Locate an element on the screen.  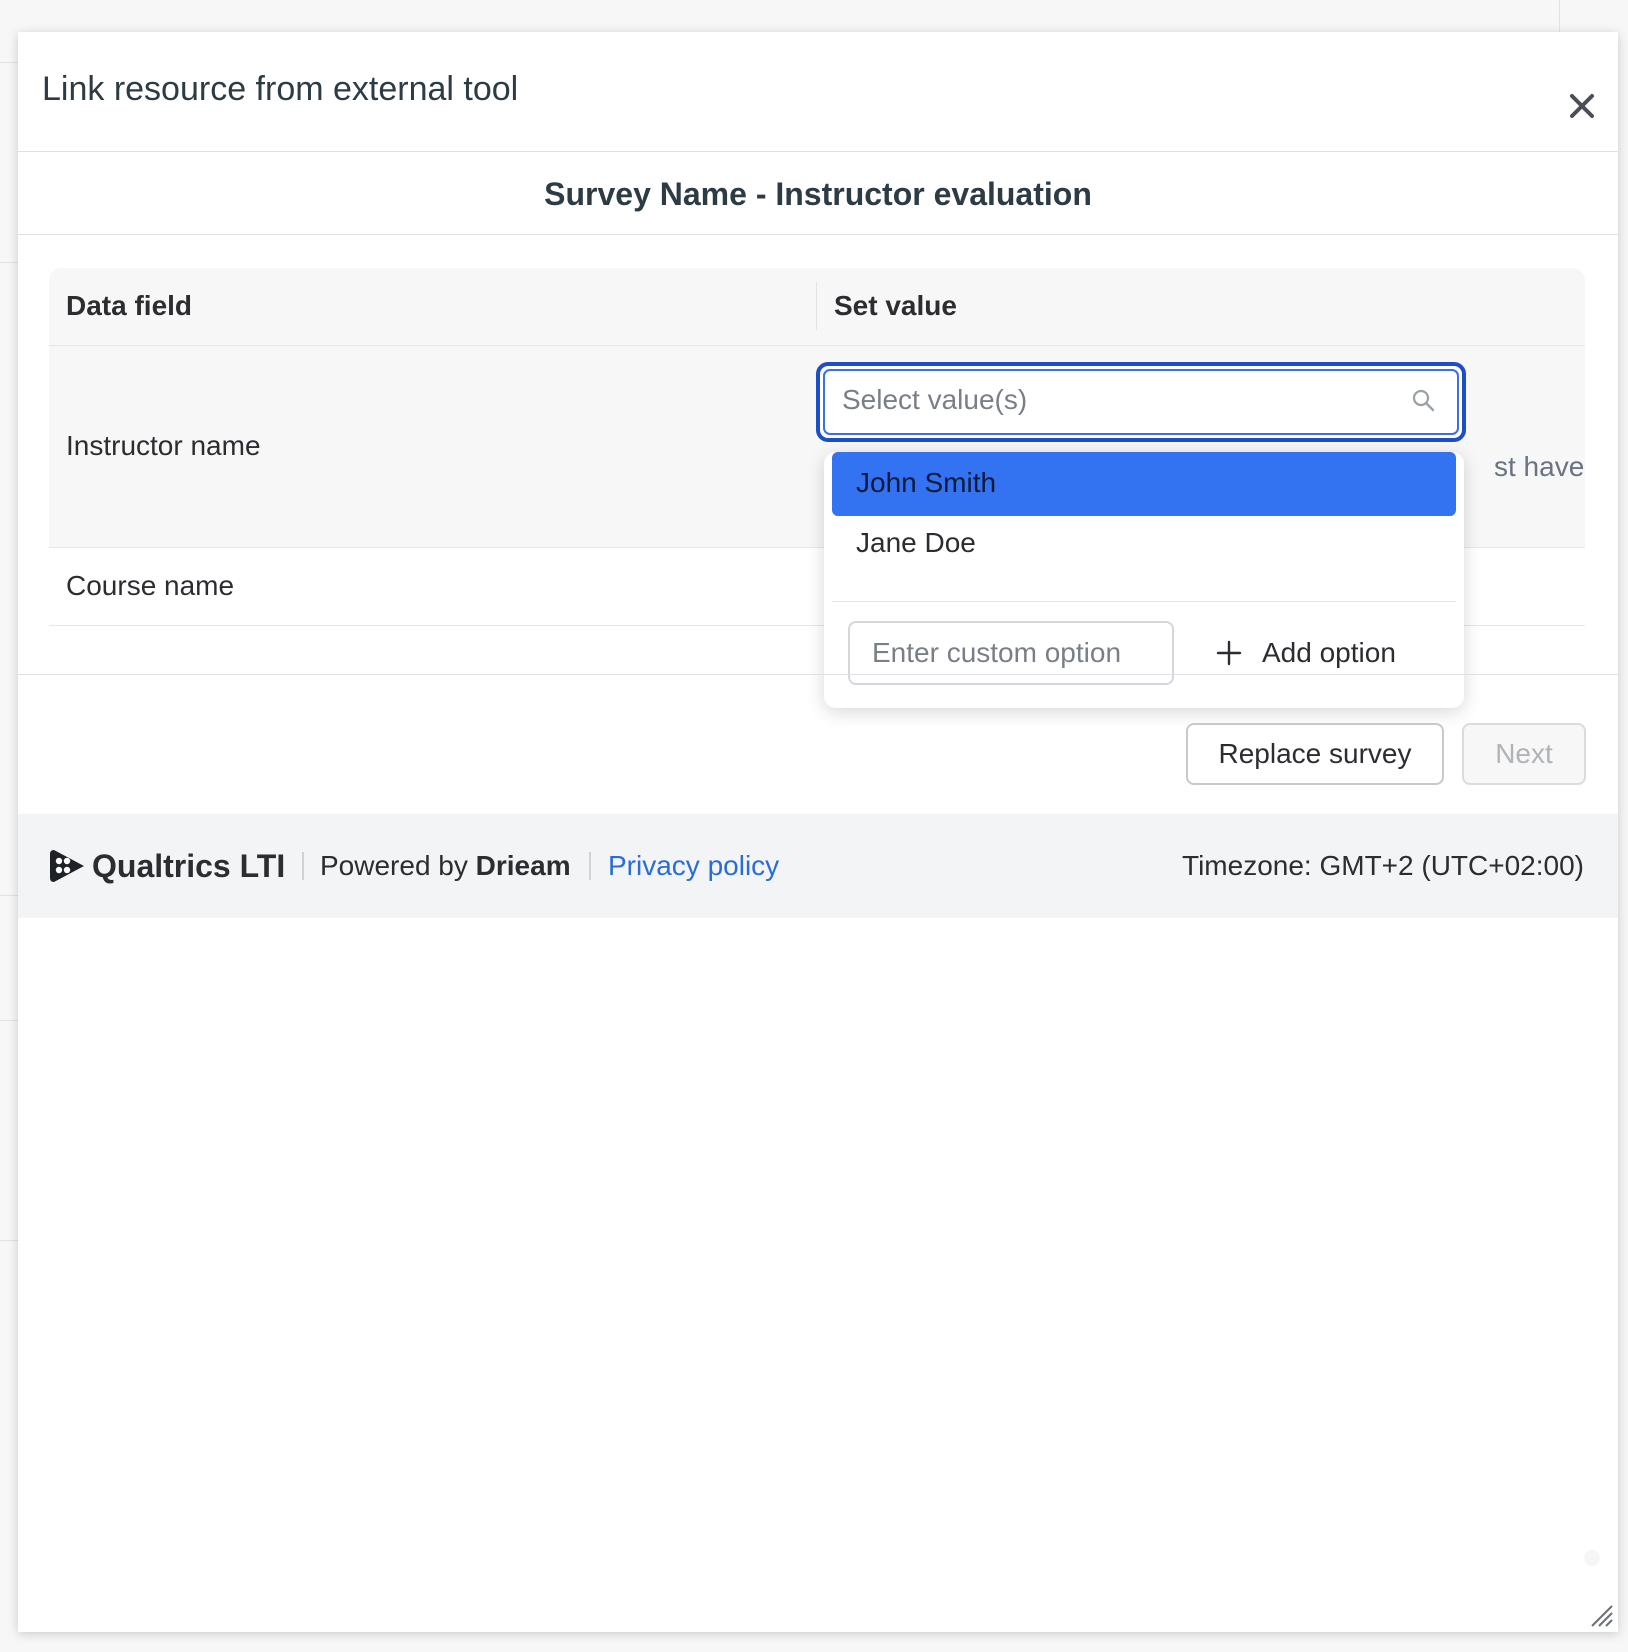
add-option-button: Add option is located at coordinates (1306, 653).